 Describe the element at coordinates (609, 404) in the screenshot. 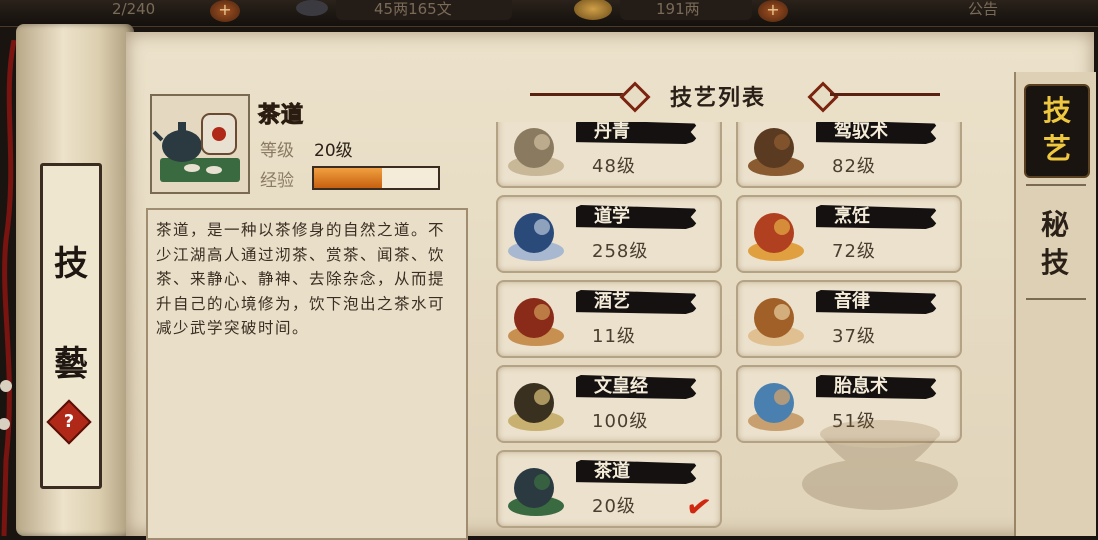

I see `skill-card: 文皇经 100级` at that location.